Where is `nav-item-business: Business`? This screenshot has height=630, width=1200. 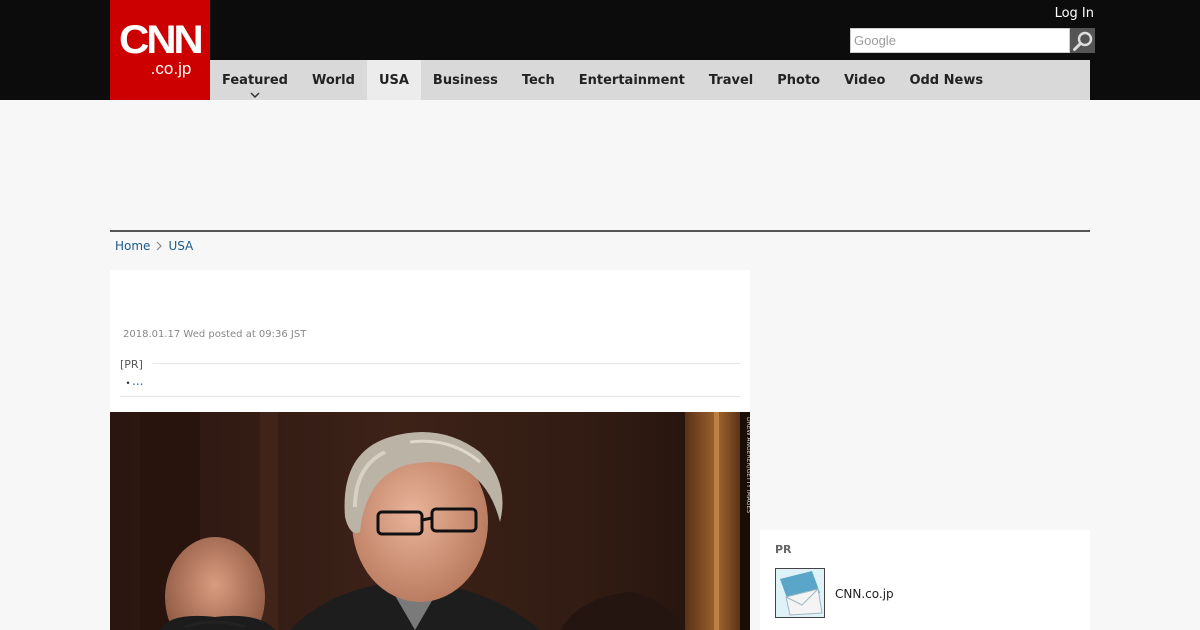 nav-item-business: Business is located at coordinates (465, 80).